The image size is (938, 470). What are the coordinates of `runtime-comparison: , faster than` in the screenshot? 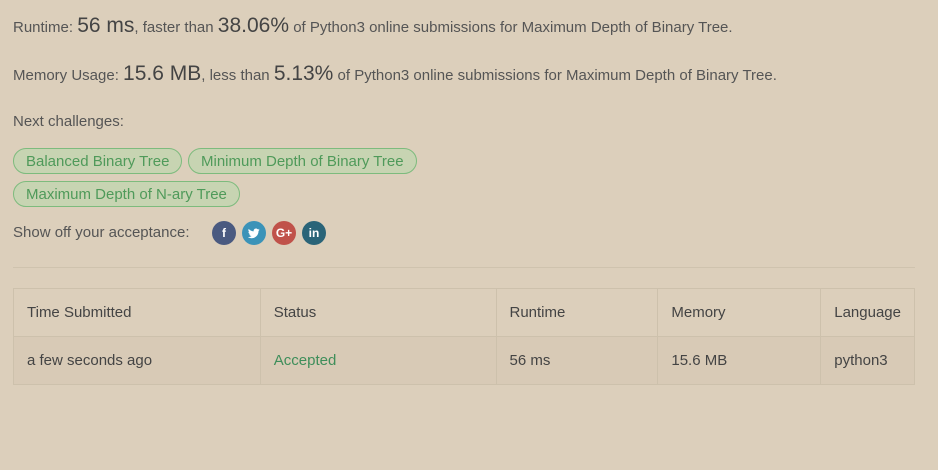 It's located at (174, 27).